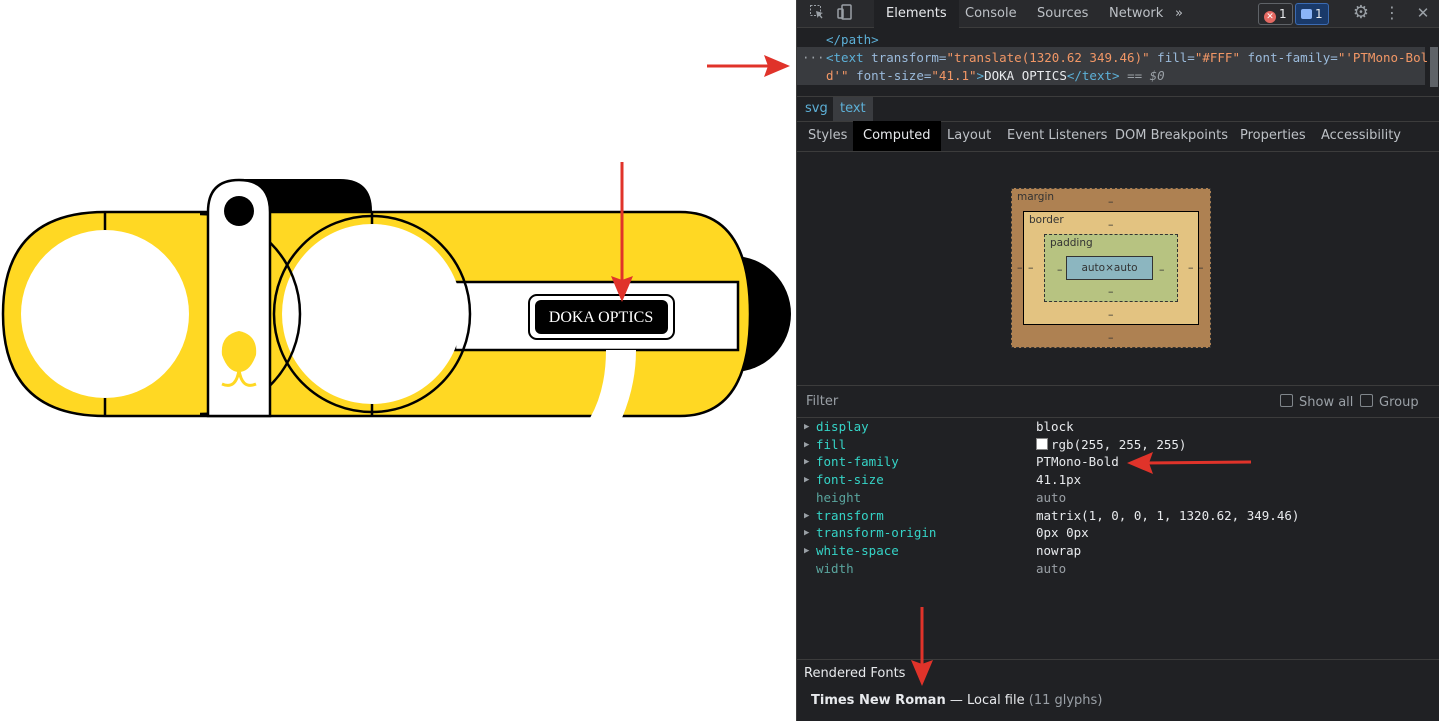 This screenshot has width=1439, height=721. I want to click on rendered-font-glyphs: (11 glyphs), so click(1065, 700).